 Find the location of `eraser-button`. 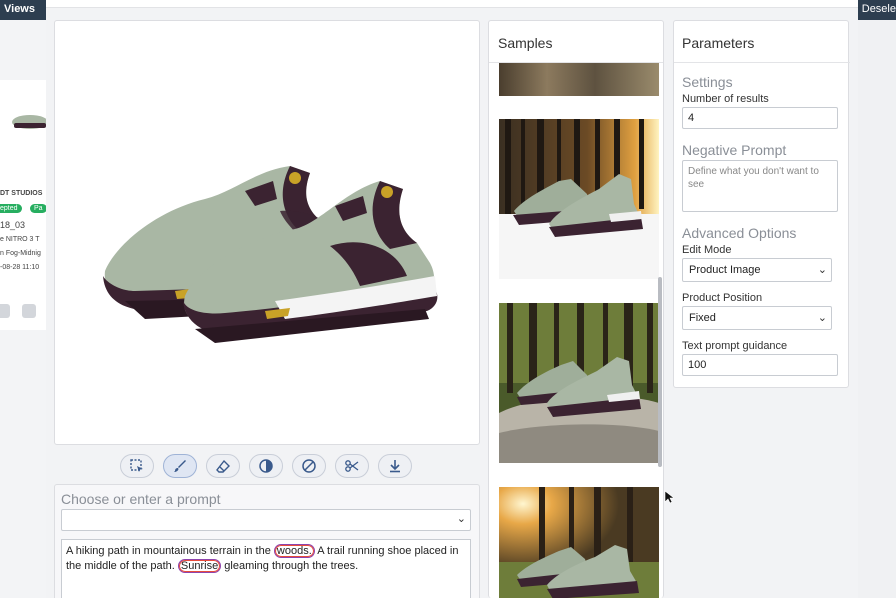

eraser-button is located at coordinates (223, 466).